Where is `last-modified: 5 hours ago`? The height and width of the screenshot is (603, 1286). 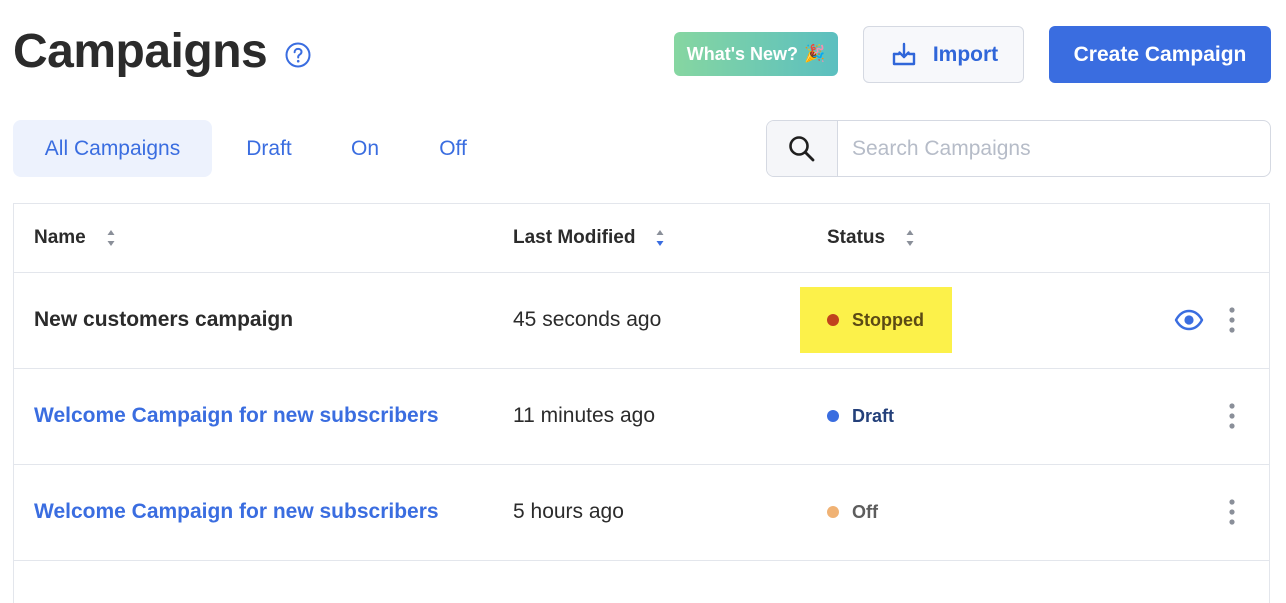
last-modified: 5 hours ago is located at coordinates (568, 511).